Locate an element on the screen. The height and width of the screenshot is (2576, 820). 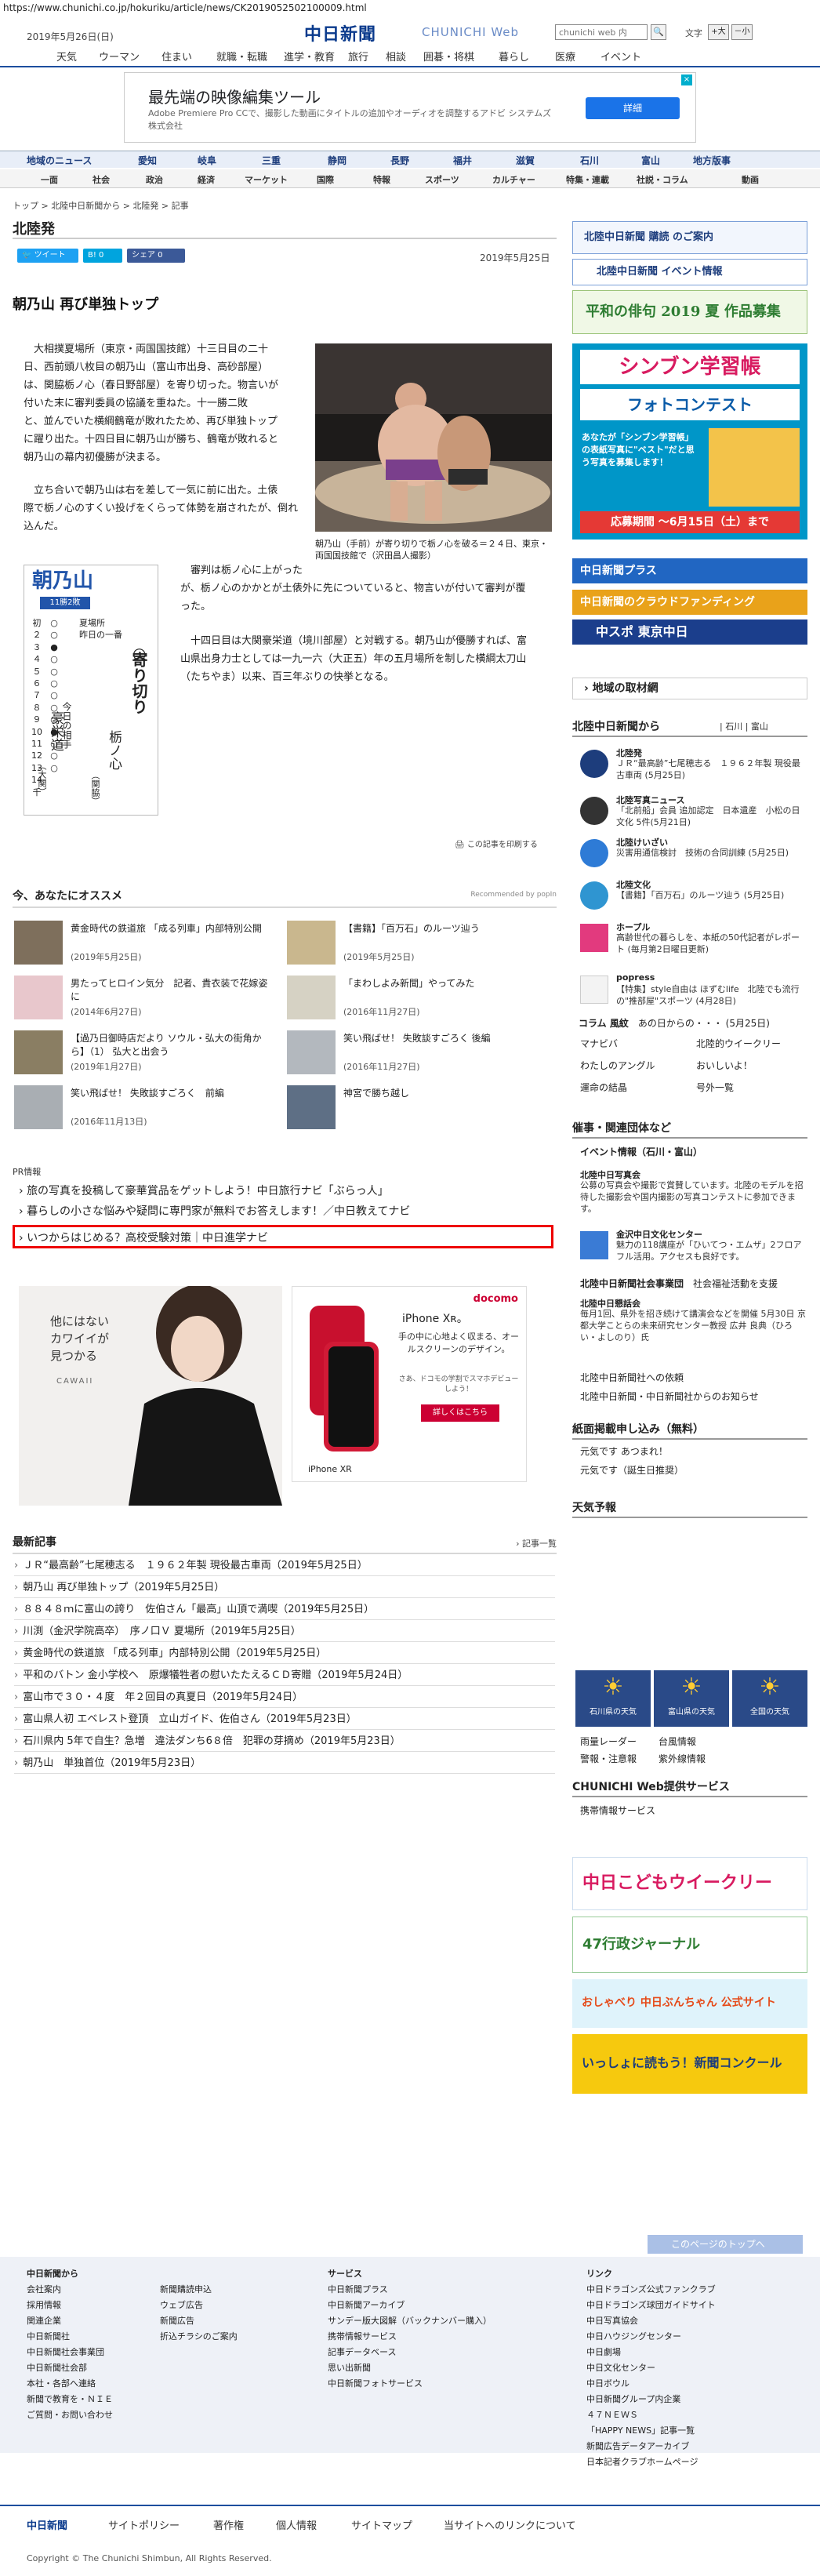
footer-link: ご質問・お問い合わせ is located at coordinates (70, 2415).